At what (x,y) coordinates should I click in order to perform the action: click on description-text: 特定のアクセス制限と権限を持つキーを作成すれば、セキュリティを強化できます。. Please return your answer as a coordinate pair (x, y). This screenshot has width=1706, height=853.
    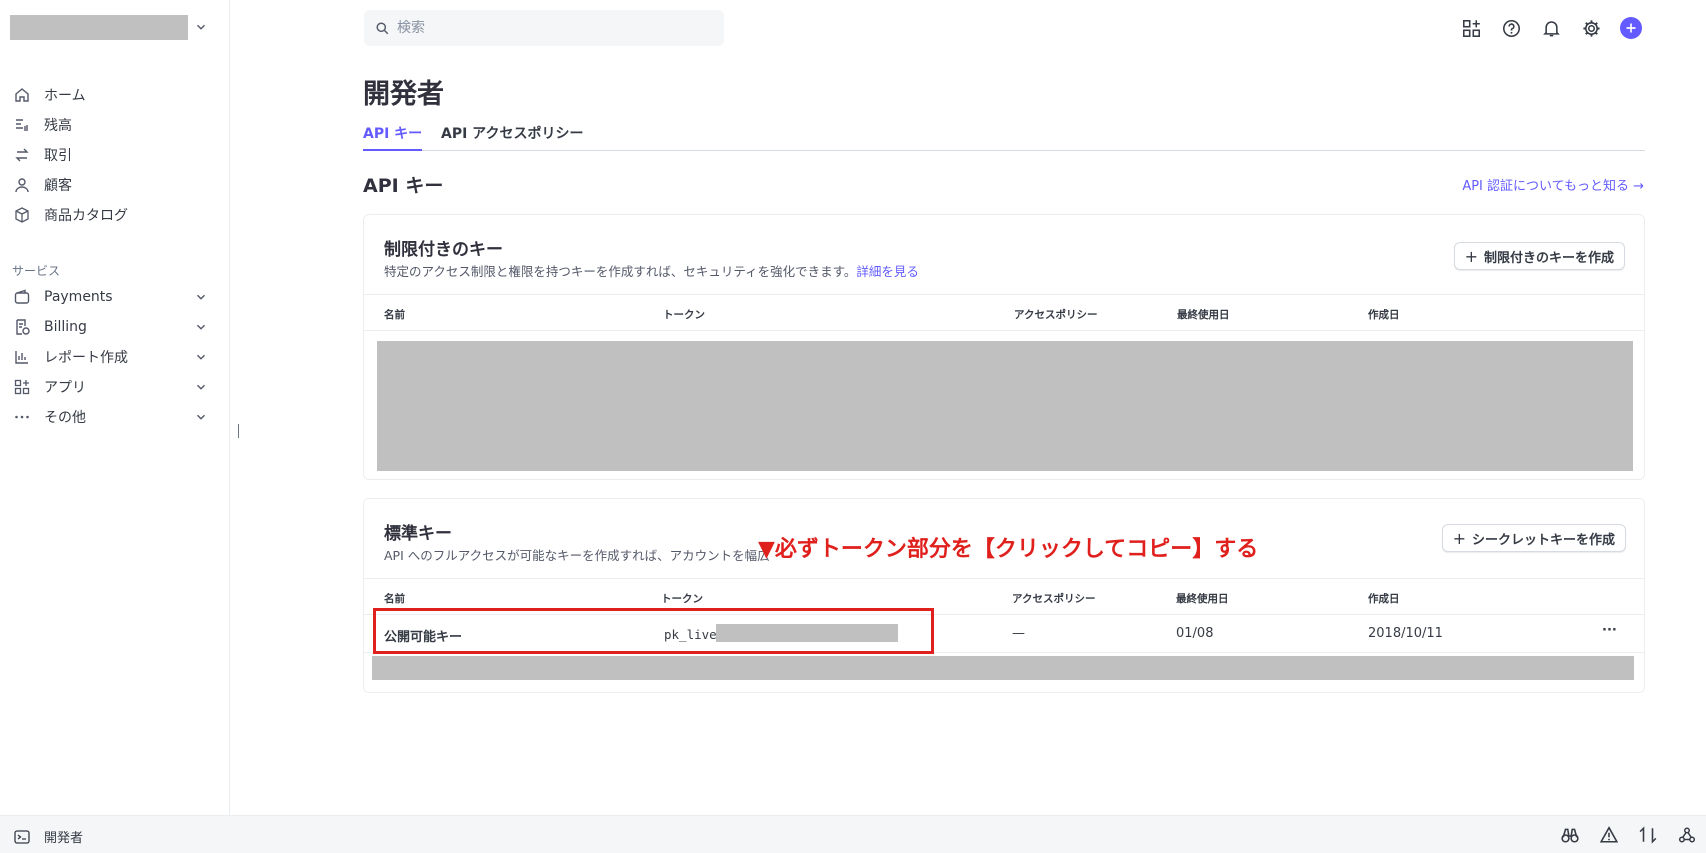
    Looking at the image, I should click on (620, 271).